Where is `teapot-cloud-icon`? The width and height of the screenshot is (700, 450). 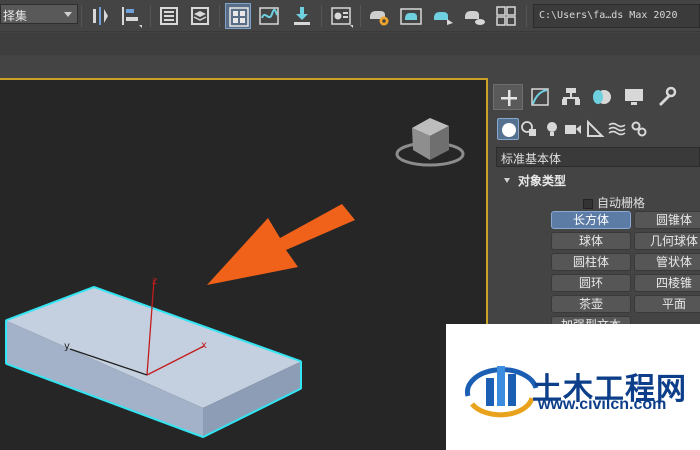
teapot-cloud-icon is located at coordinates (475, 18).